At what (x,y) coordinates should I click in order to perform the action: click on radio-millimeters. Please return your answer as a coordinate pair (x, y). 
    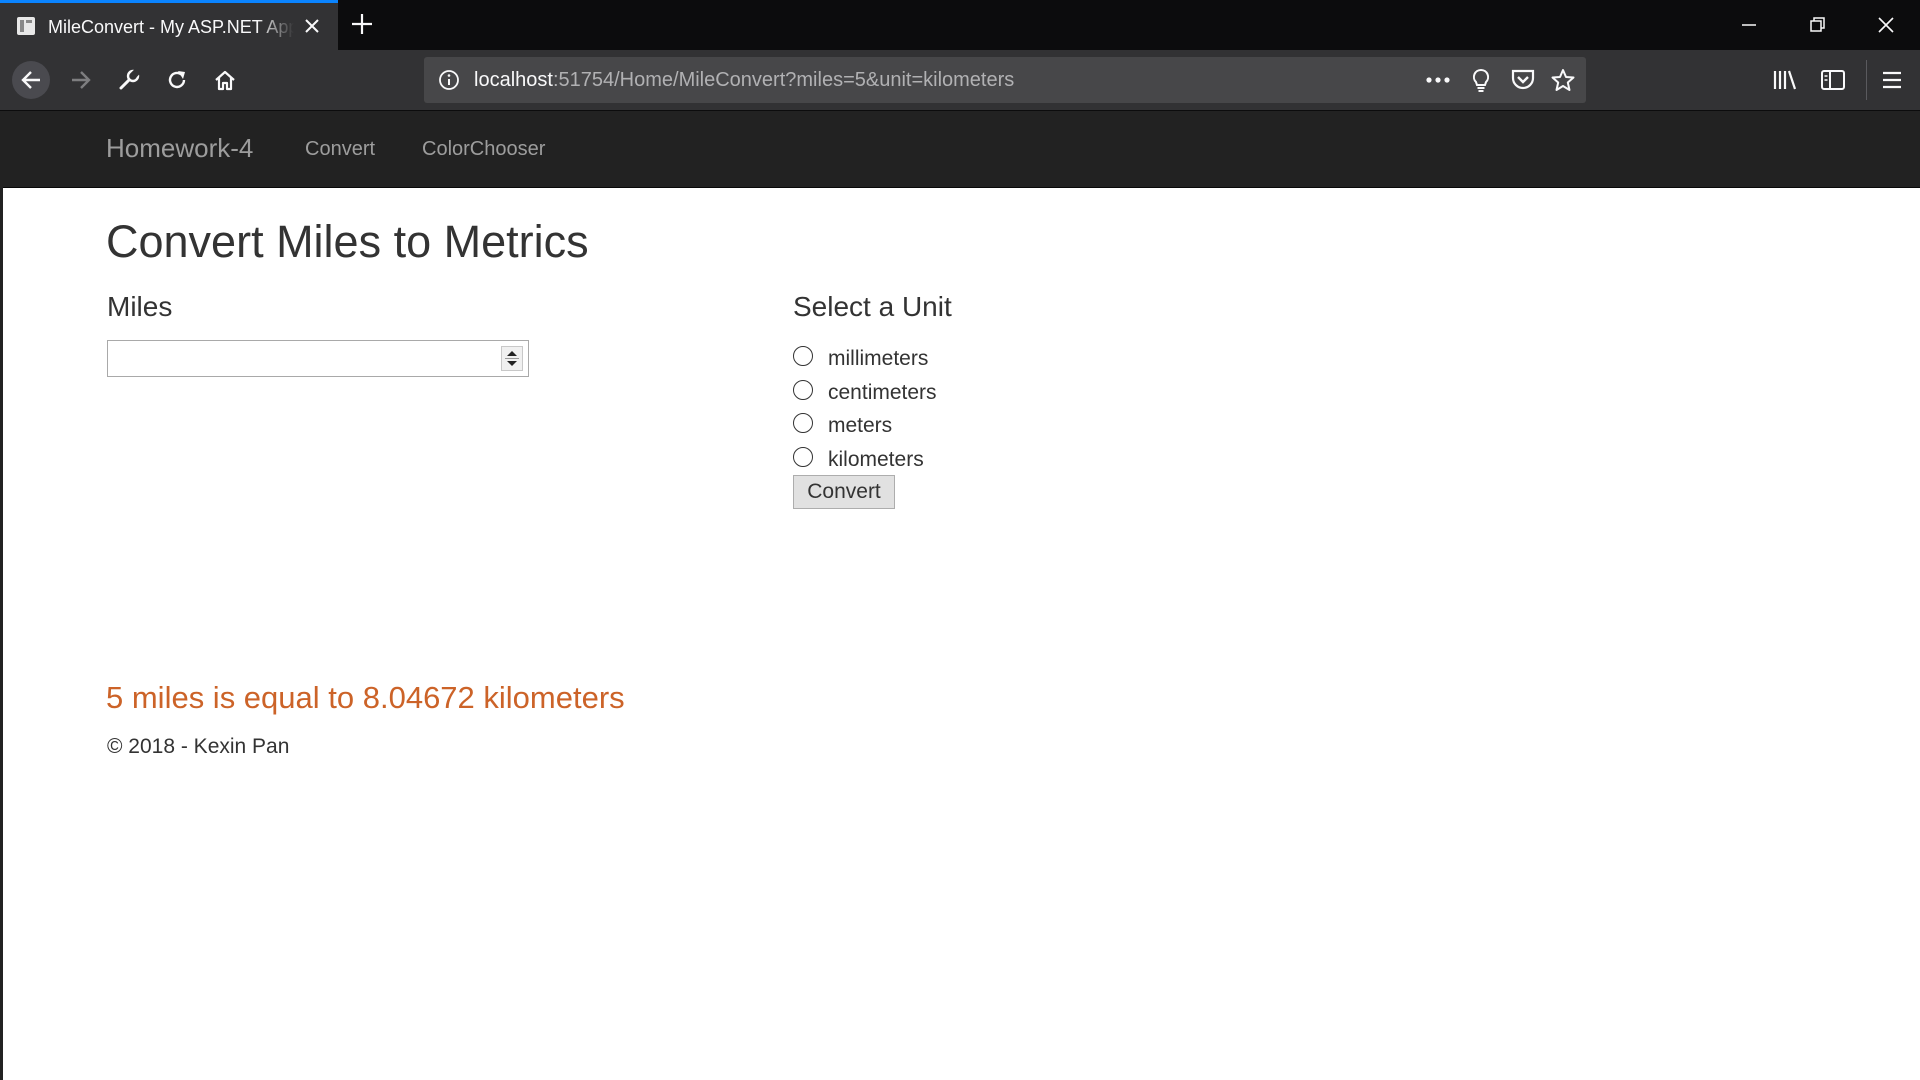
    Looking at the image, I should click on (803, 356).